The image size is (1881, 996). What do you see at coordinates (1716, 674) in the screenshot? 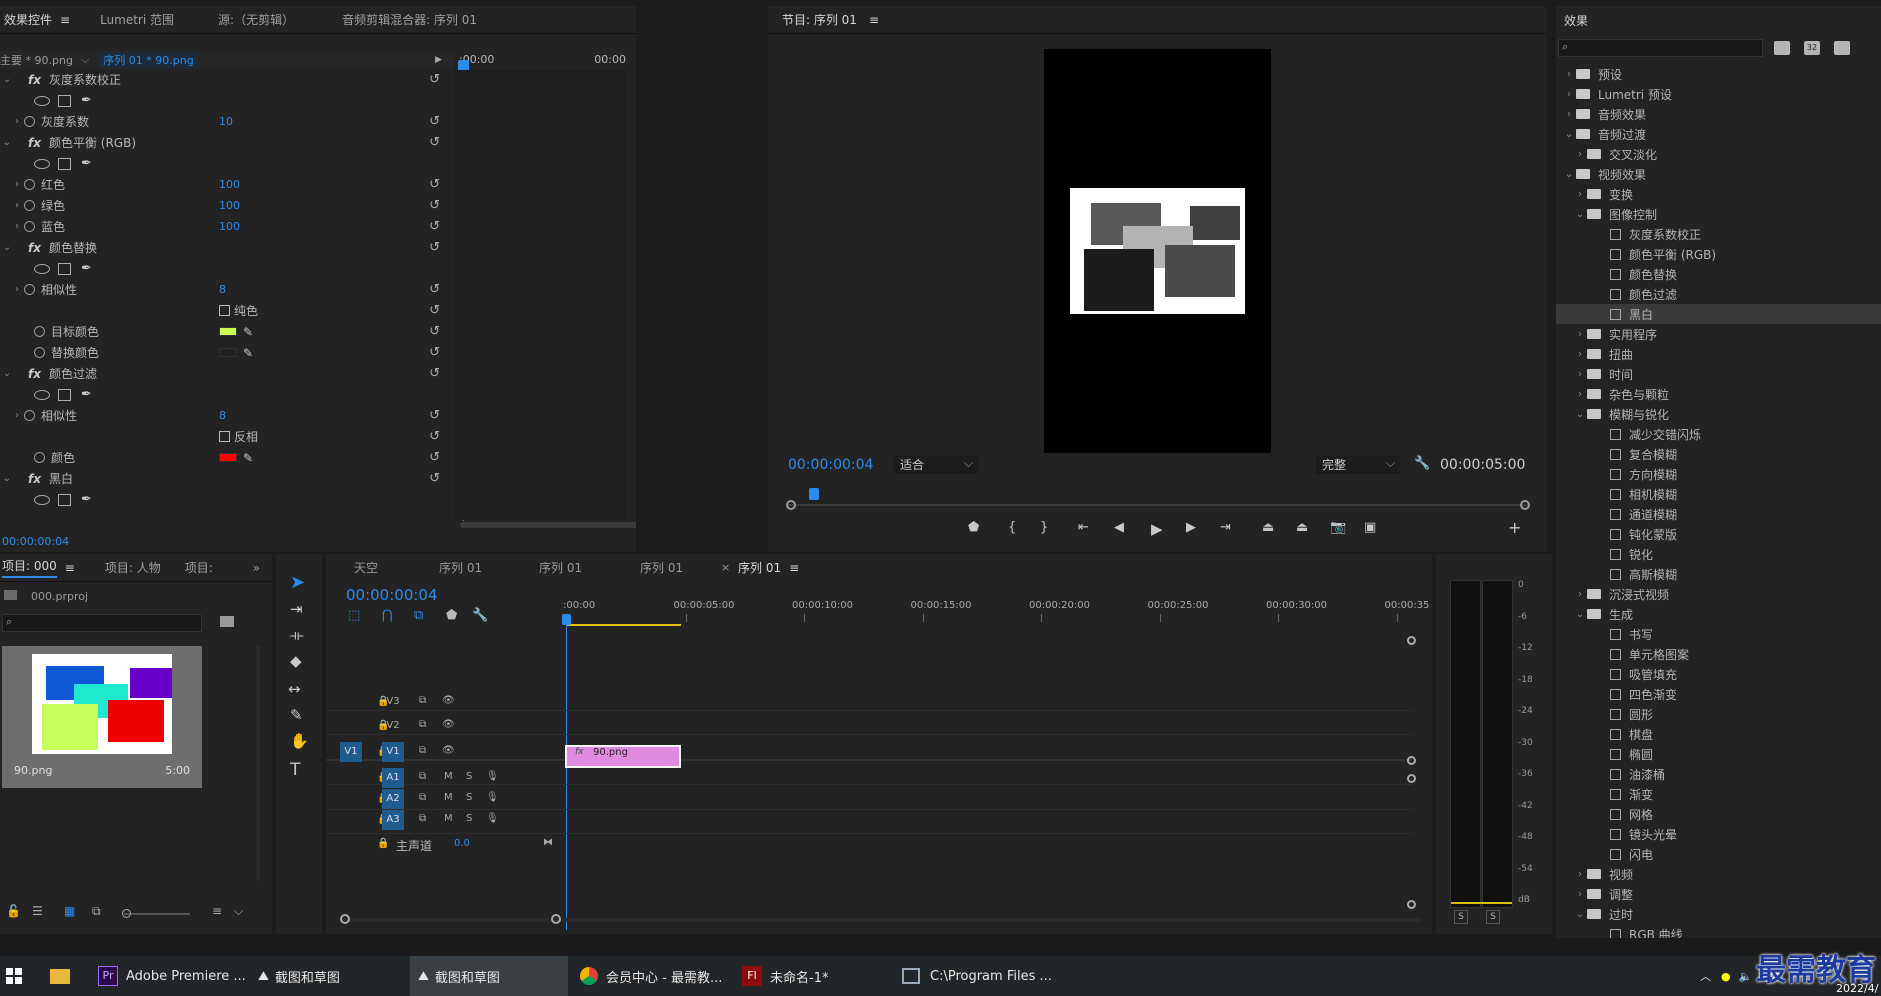
I see `effects-item: 吸管填充` at bounding box center [1716, 674].